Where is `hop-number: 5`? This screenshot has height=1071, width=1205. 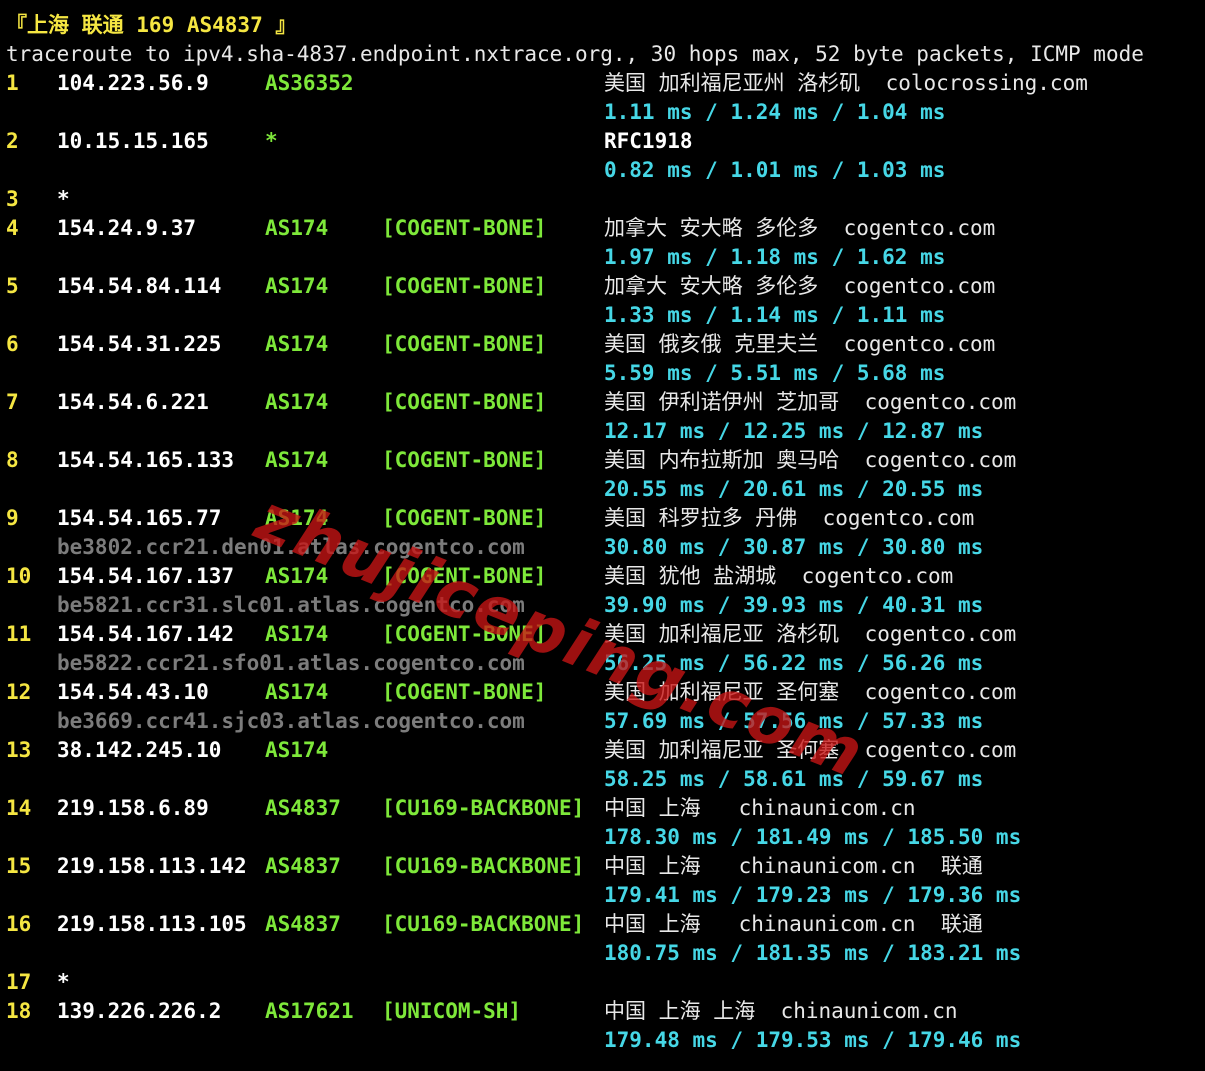
hop-number: 5 is located at coordinates (12, 286).